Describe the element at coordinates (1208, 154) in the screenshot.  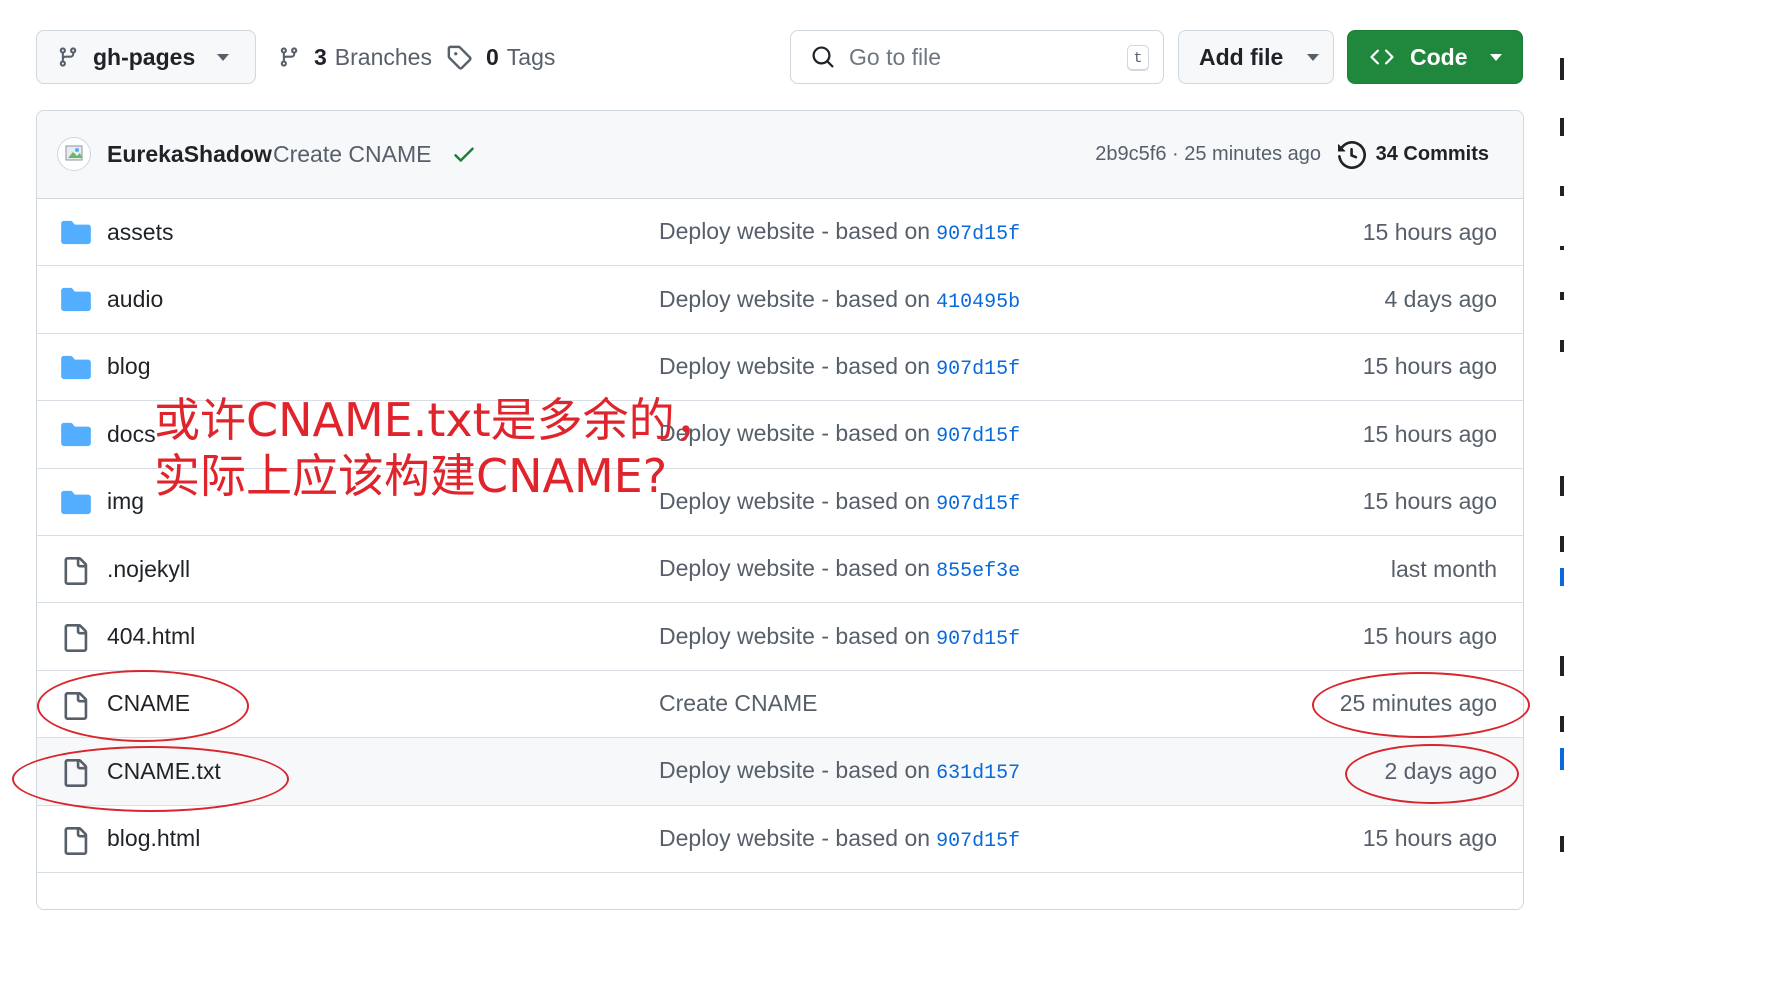
I see `commit-sha-time: 2b9c5f6 · 25 minutes ago` at that location.